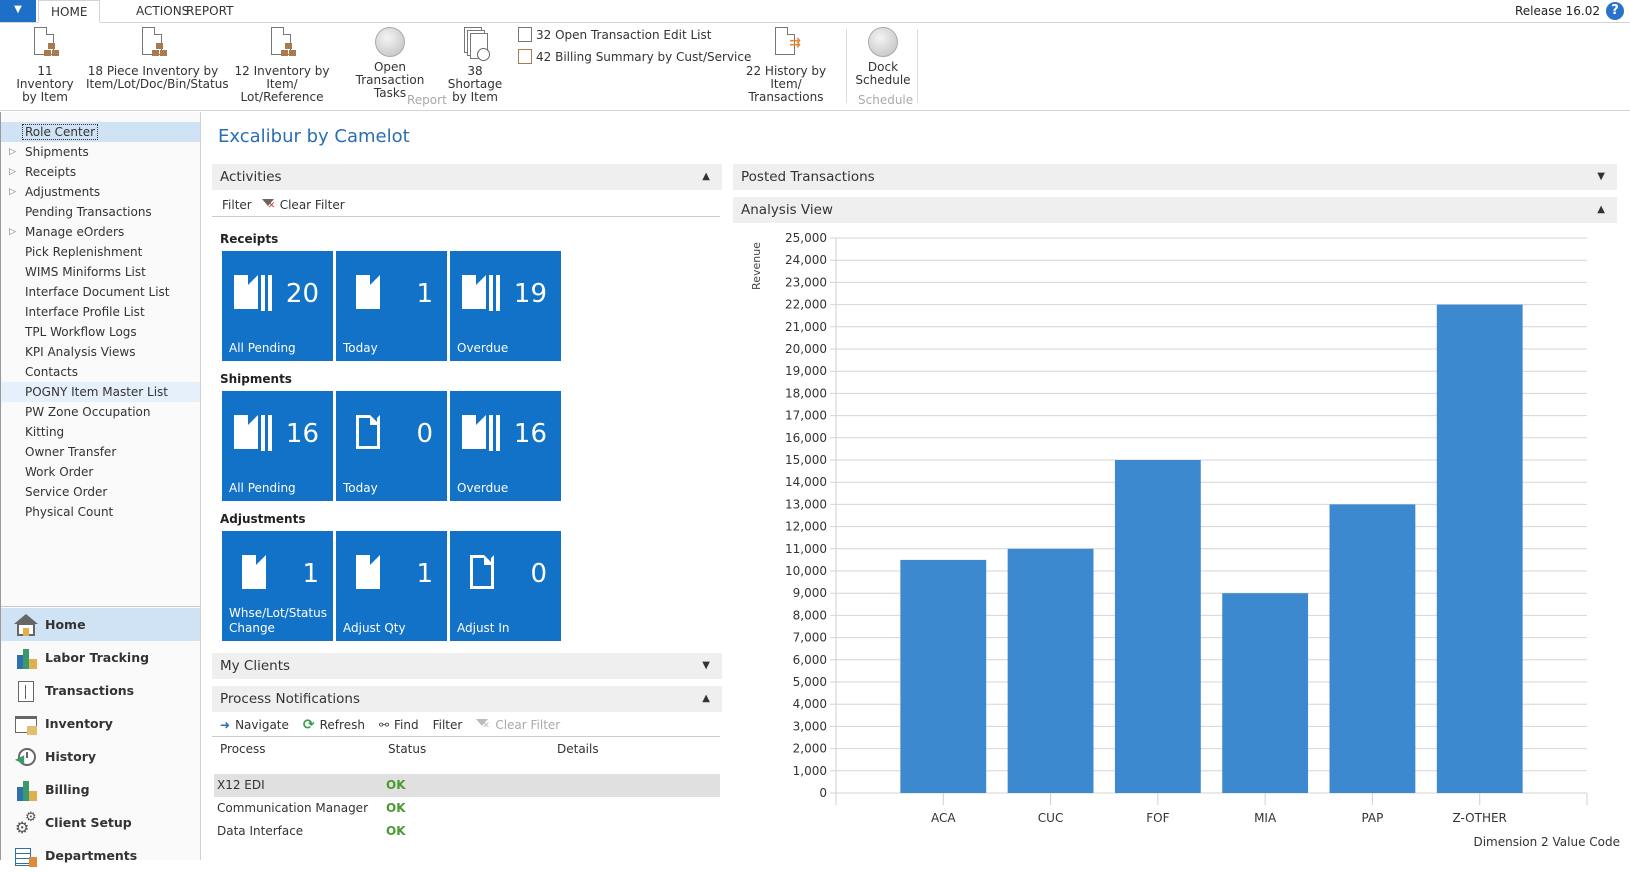  Describe the element at coordinates (334, 725) in the screenshot. I see `refresh-button: ⟳ Refresh` at that location.